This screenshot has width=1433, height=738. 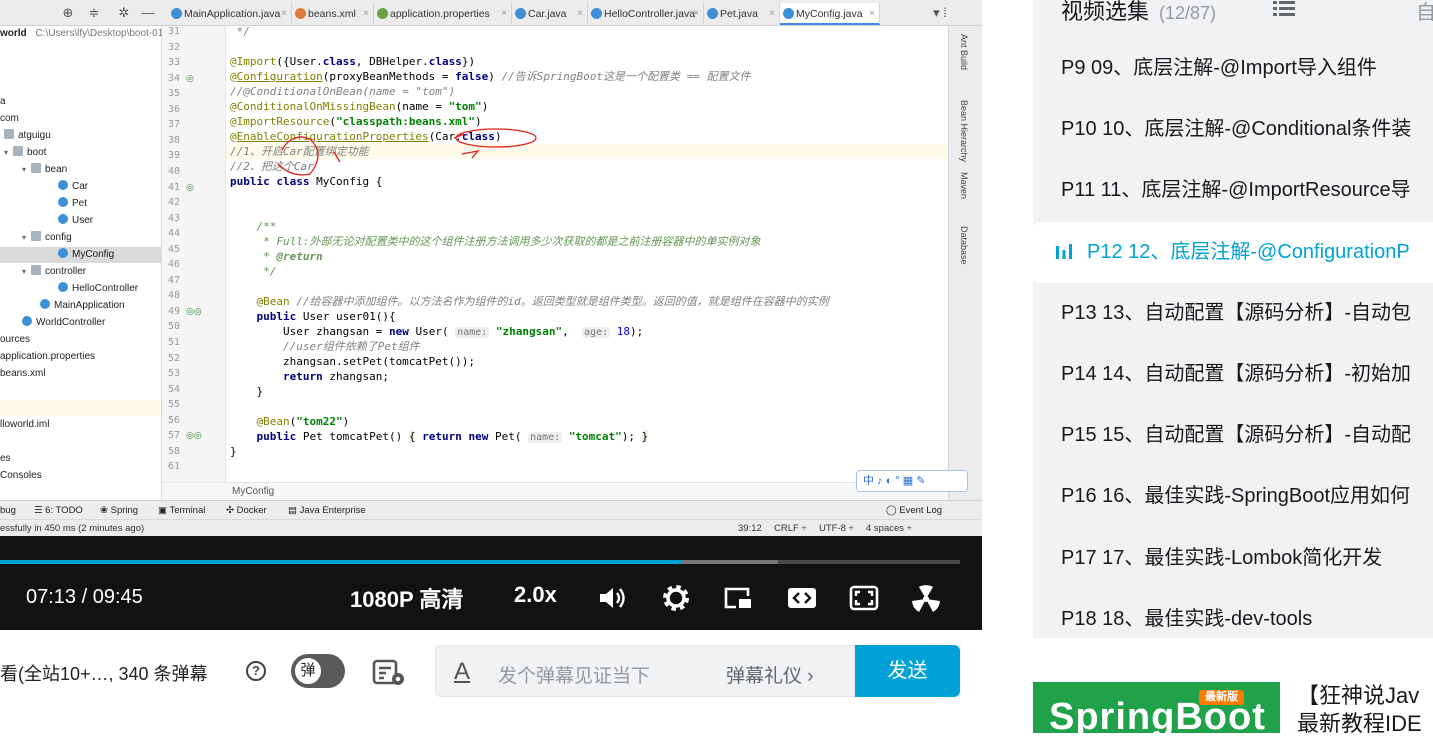 What do you see at coordinates (1233, 613) in the screenshot?
I see `episode-item: P18 18、最佳实践-dev-tools` at bounding box center [1233, 613].